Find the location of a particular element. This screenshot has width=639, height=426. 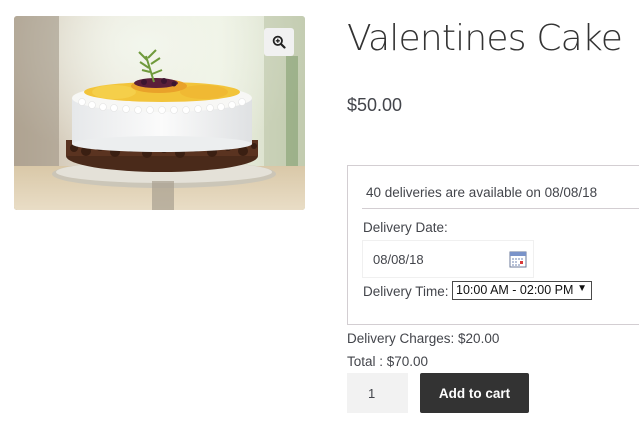

availability-text: 40 deliveries are available on 08/08/18 is located at coordinates (482, 192).